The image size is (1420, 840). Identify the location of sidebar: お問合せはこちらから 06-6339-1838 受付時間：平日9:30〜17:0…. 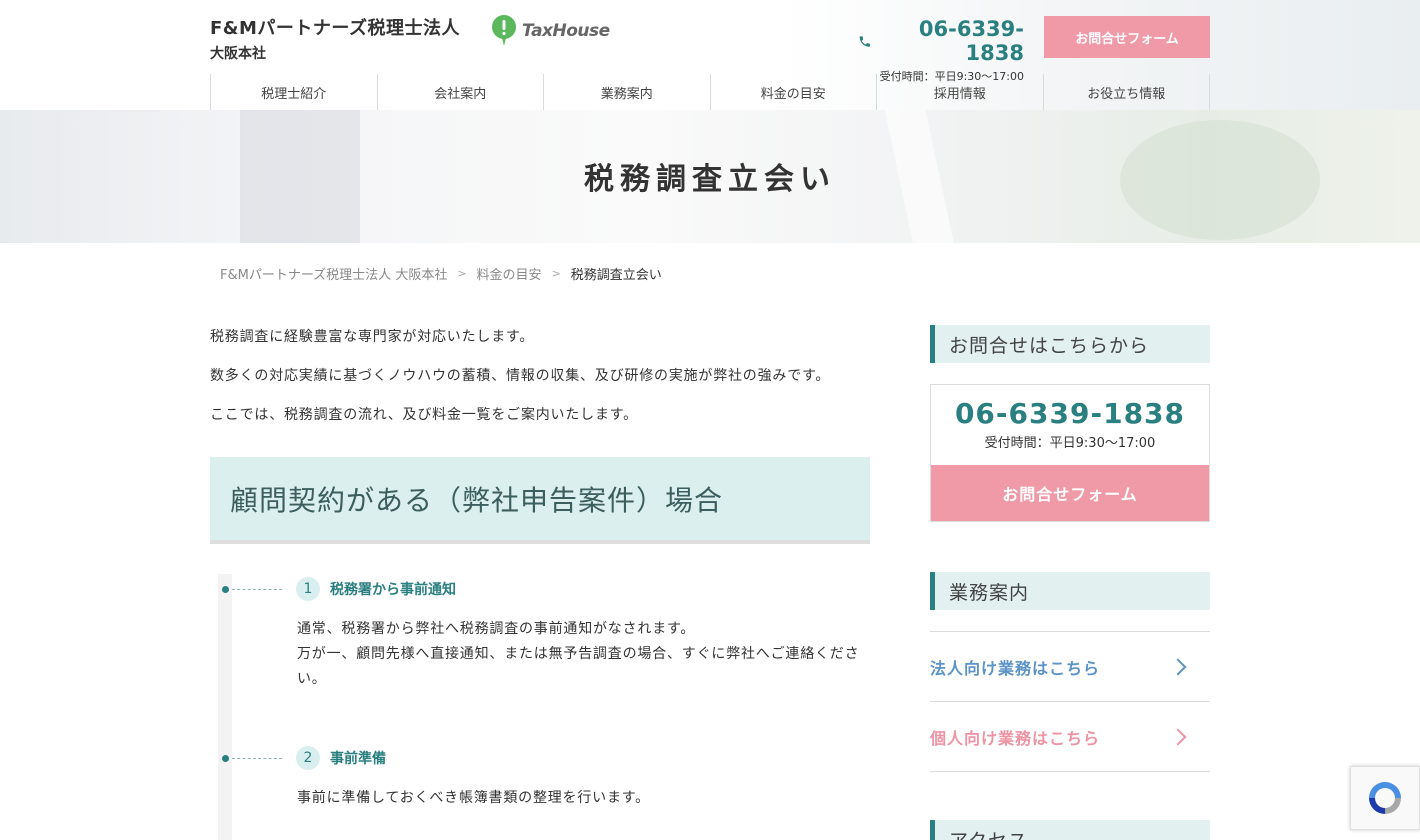
(1070, 582).